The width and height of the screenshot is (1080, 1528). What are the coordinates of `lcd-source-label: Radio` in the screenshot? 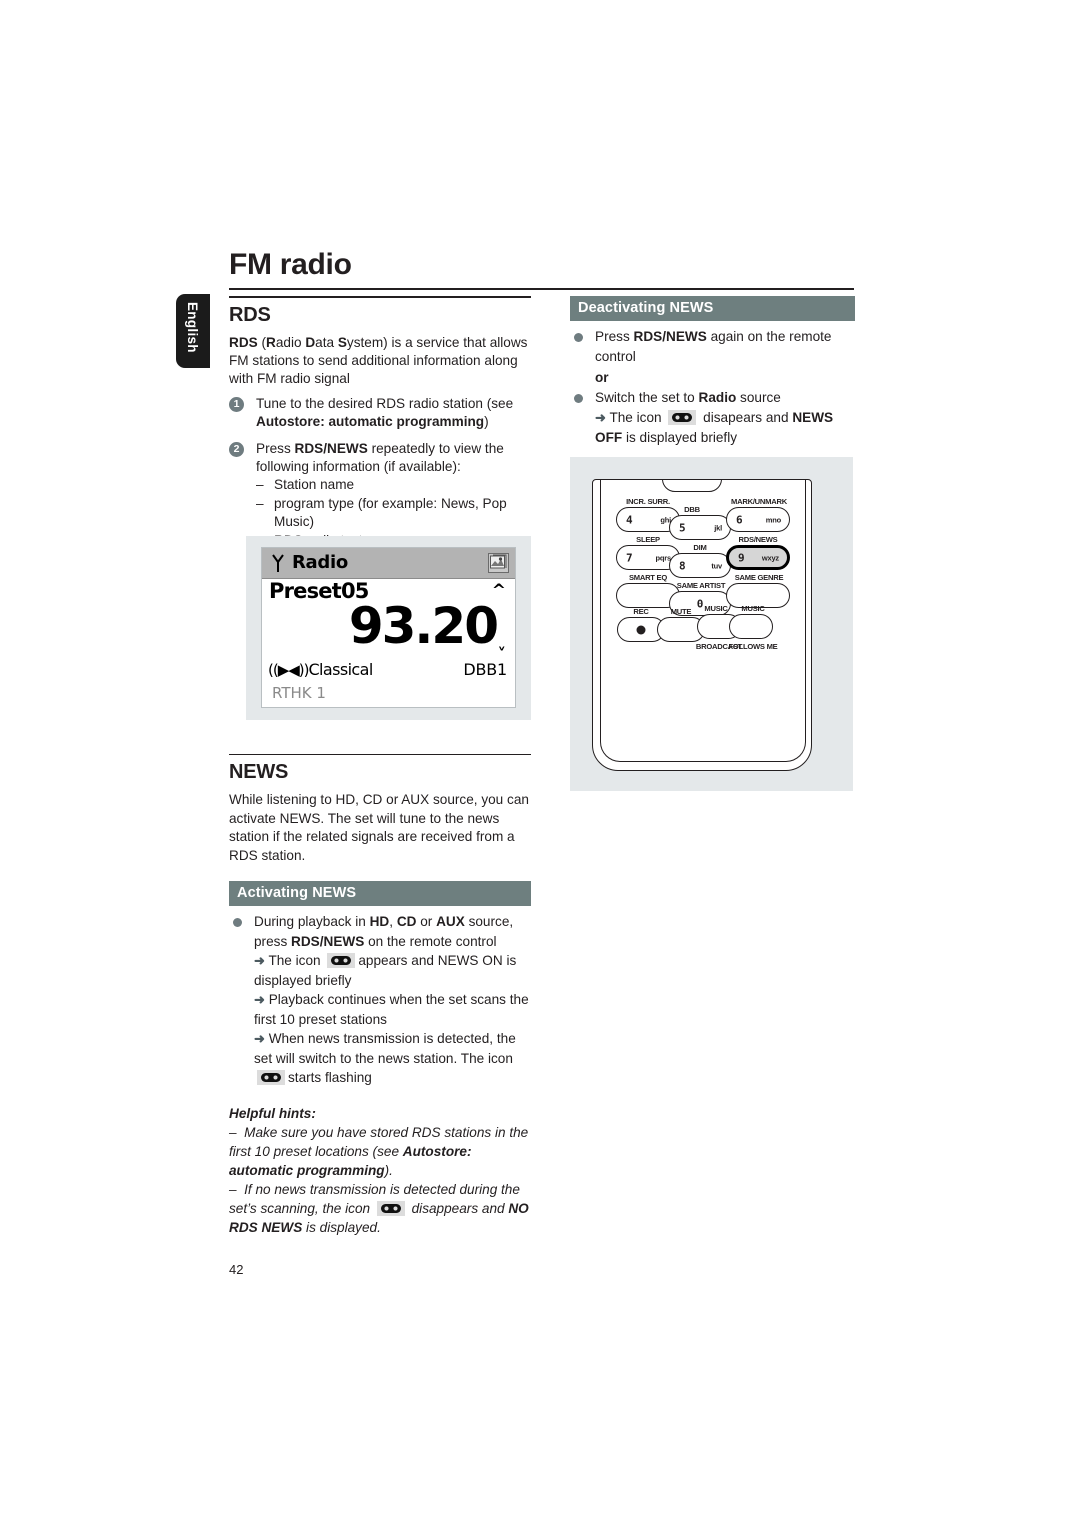 It's located at (320, 562).